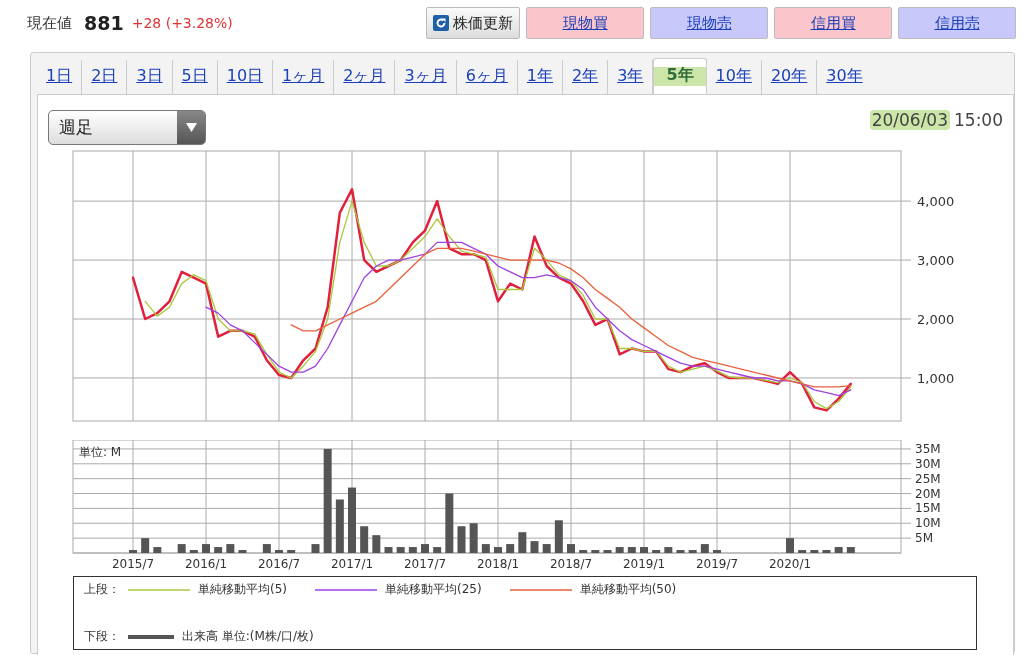 The width and height of the screenshot is (1024, 655). I want to click on period-tab: 5年, so click(680, 76).